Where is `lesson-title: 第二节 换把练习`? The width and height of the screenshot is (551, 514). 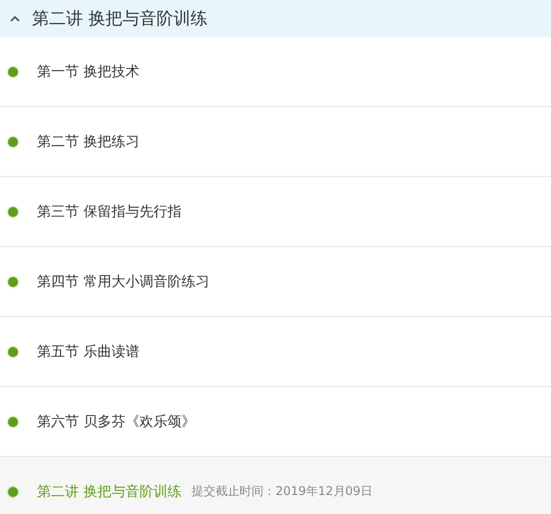
lesson-title: 第二节 换把练习 is located at coordinates (88, 141).